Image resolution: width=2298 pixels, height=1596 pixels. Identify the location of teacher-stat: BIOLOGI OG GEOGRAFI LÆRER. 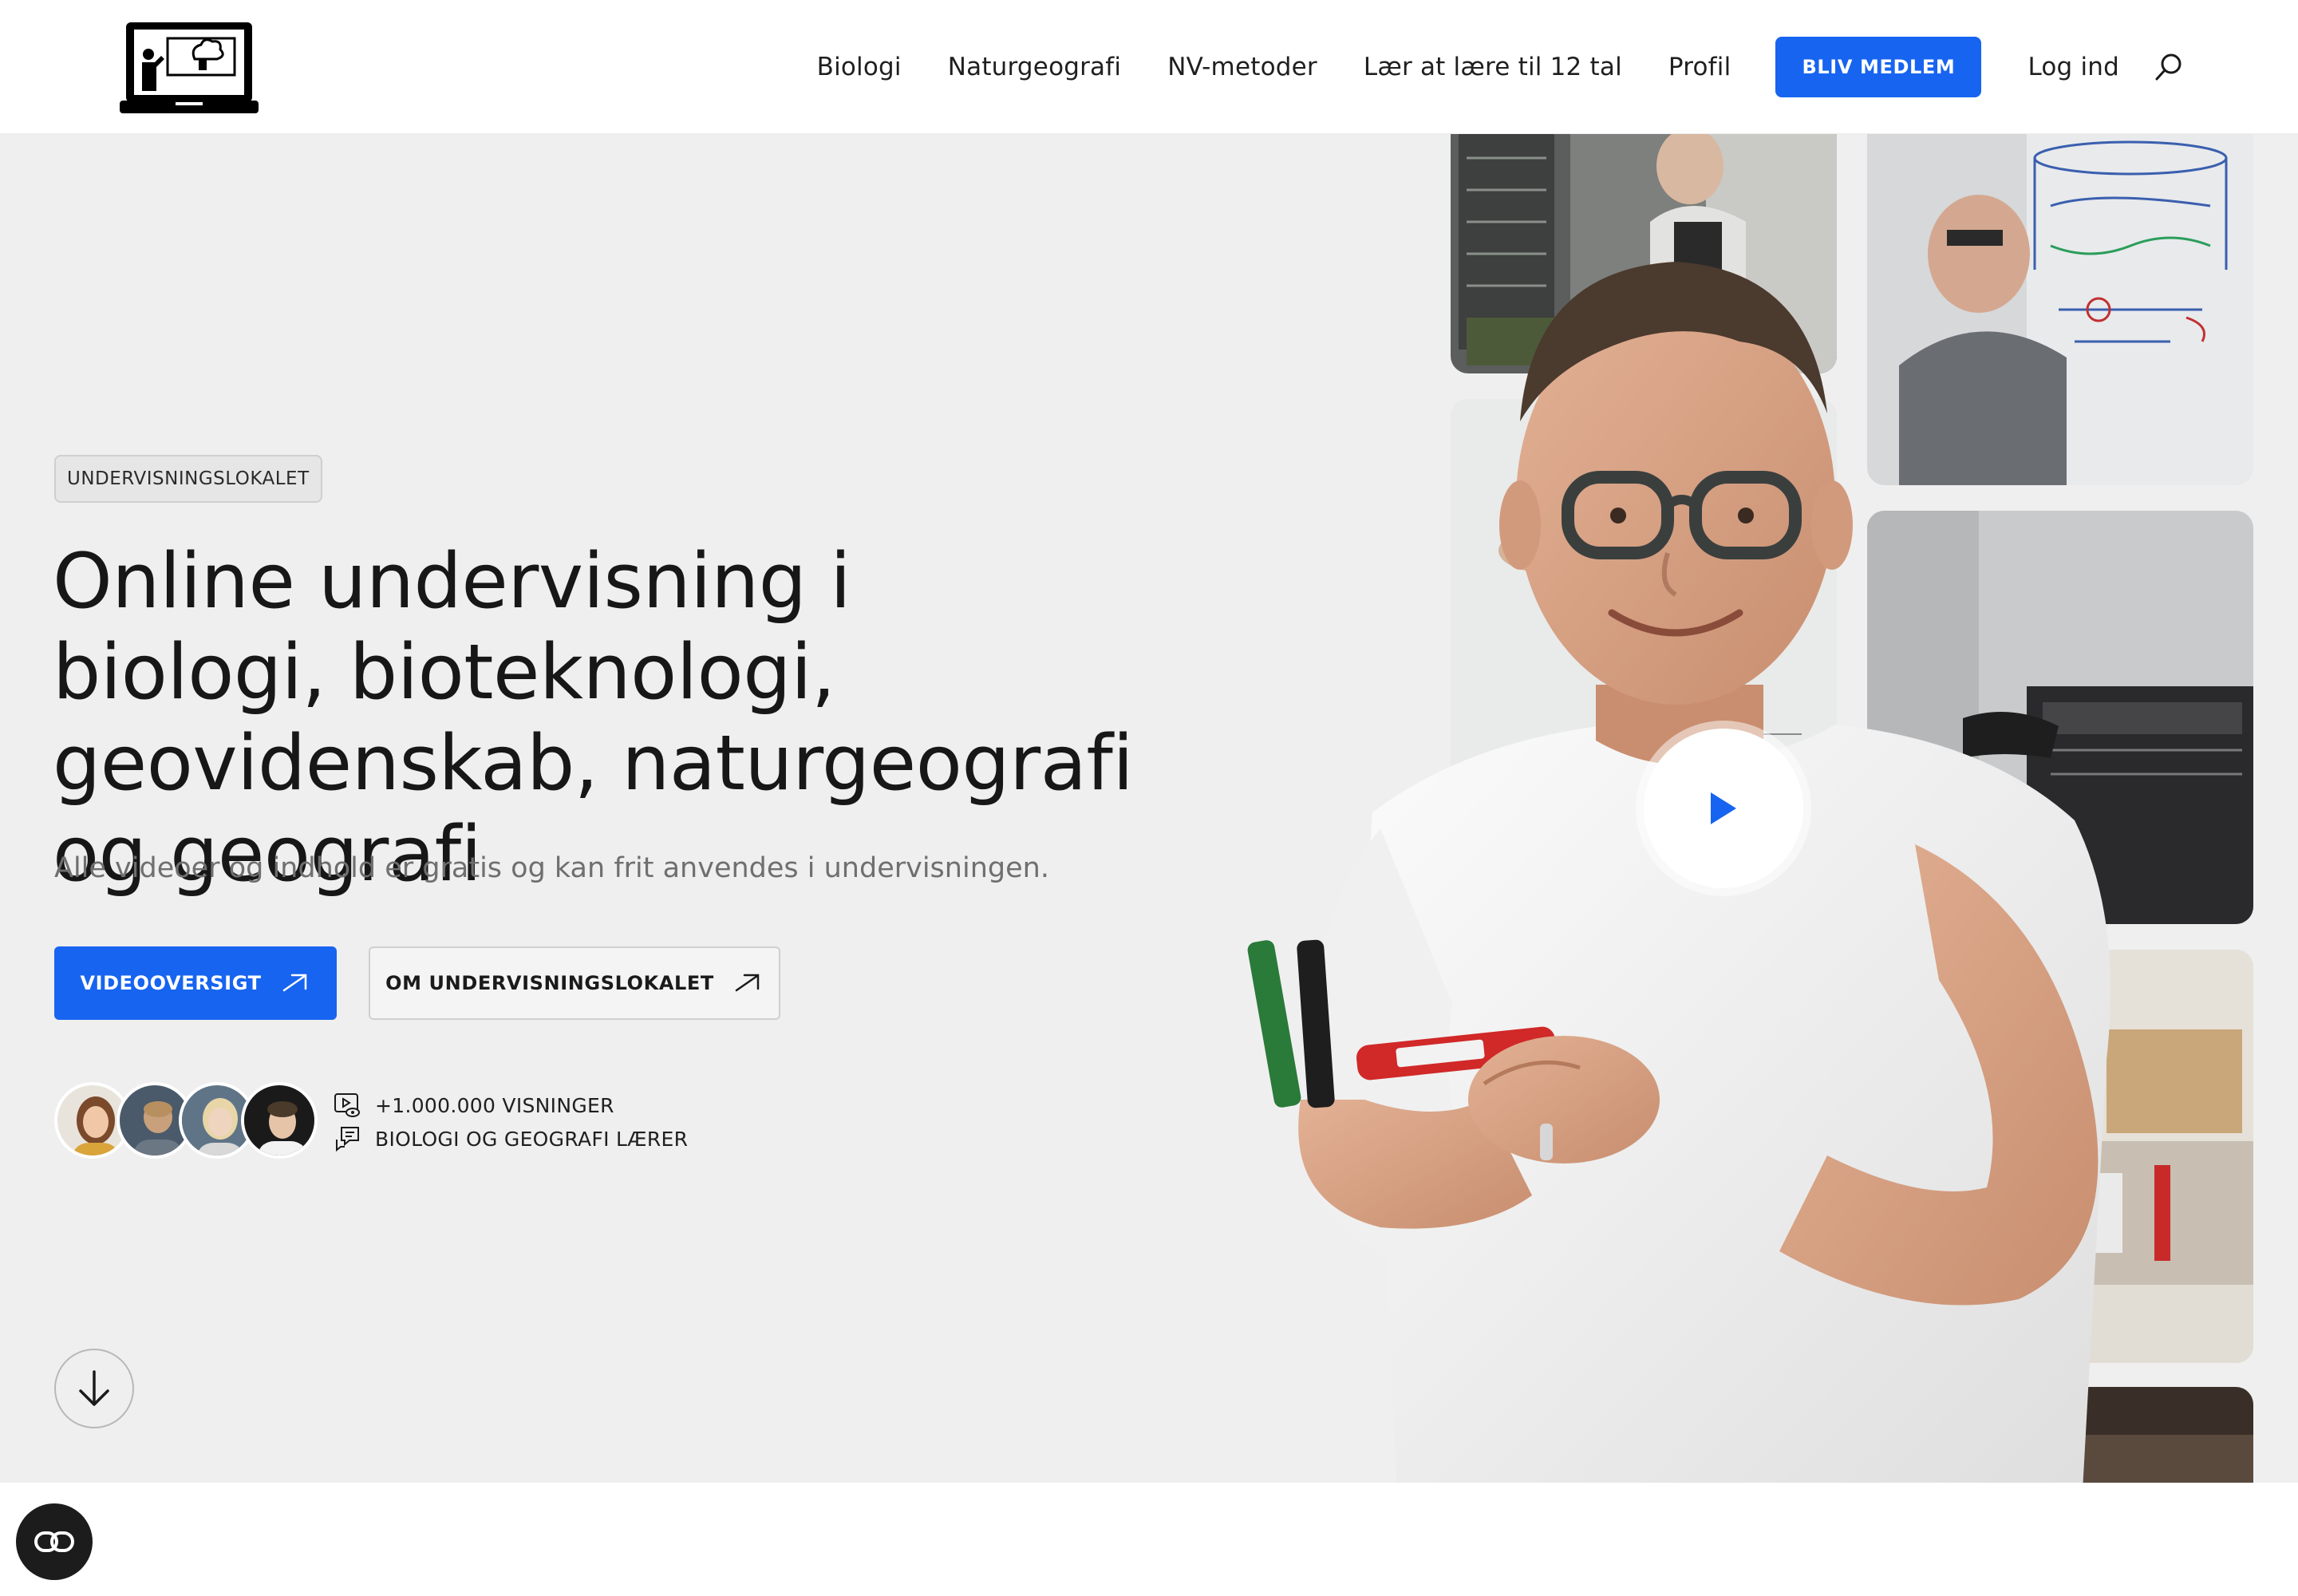
(511, 1139).